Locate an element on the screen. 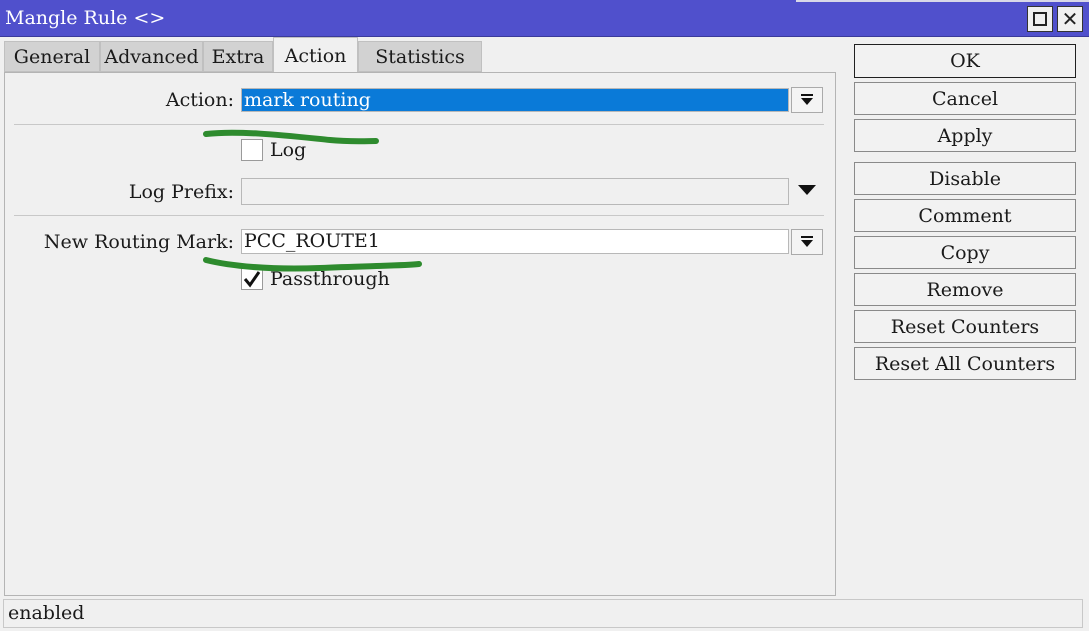 The image size is (1089, 631). tab-advanced: Advanced is located at coordinates (151, 56).